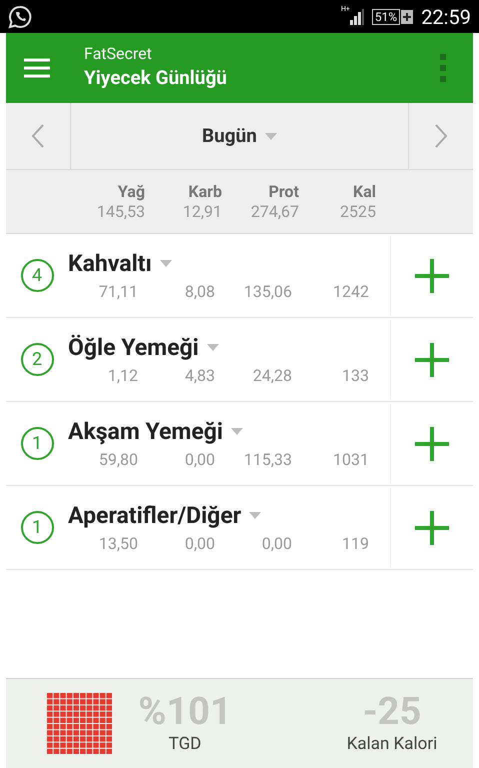 The width and height of the screenshot is (479, 768). Describe the element at coordinates (283, 192) in the screenshot. I see `total-label: Prot` at that location.